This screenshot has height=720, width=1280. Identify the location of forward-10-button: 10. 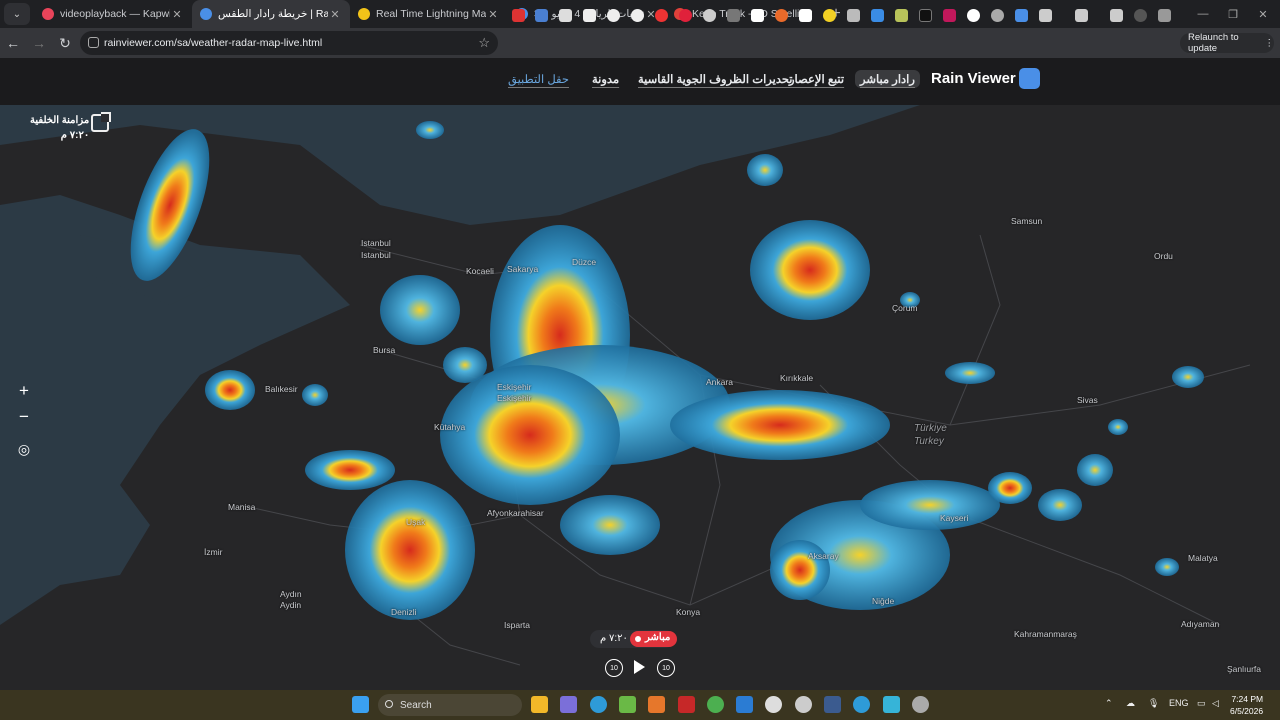
(666, 668).